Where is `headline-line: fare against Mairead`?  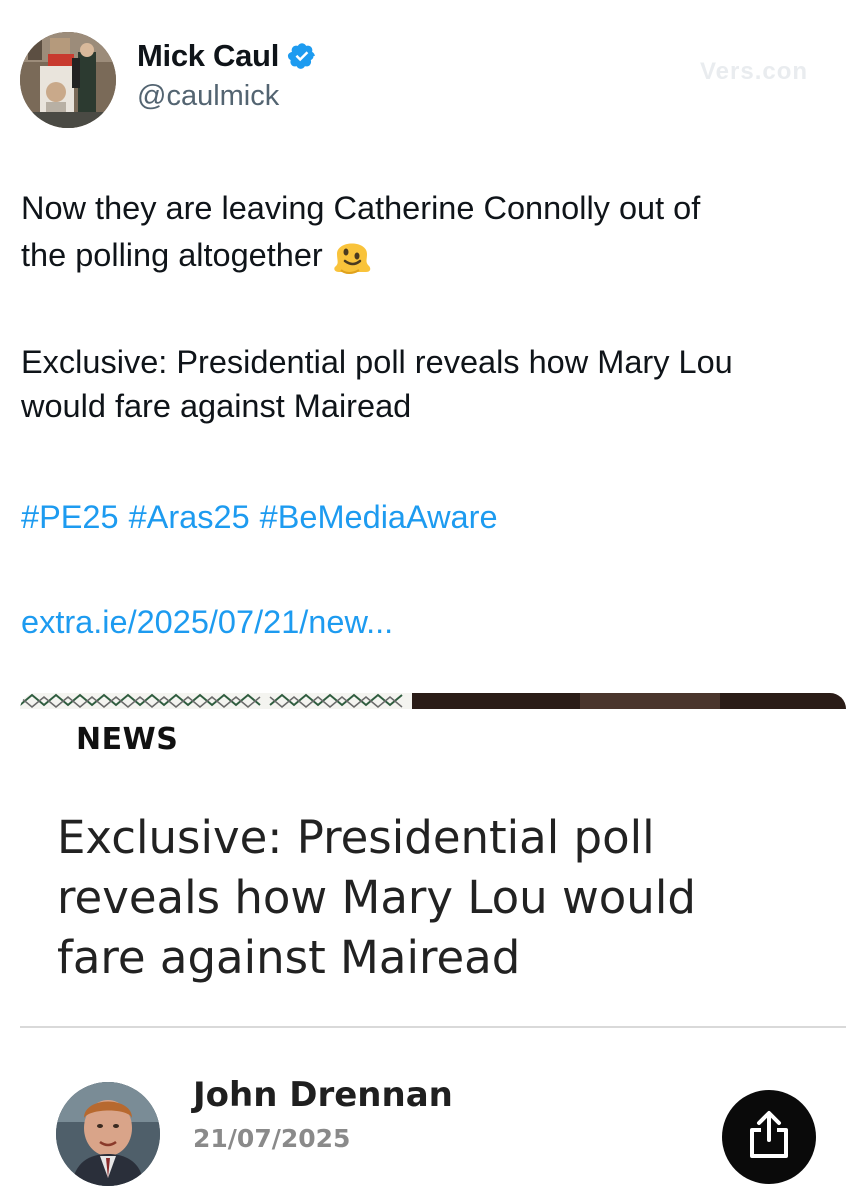 headline-line: fare against Mairead is located at coordinates (289, 957).